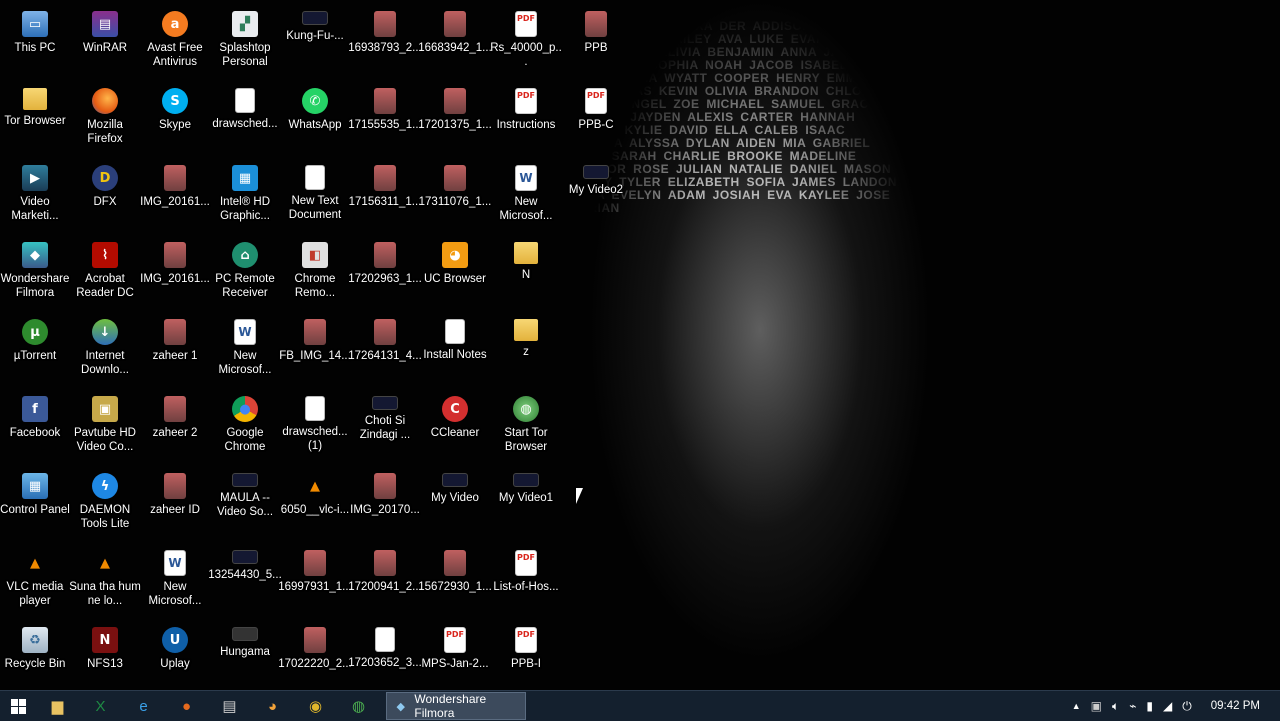 This screenshot has width=1280, height=721. I want to click on desktop-icon: PPB, so click(596, 43).